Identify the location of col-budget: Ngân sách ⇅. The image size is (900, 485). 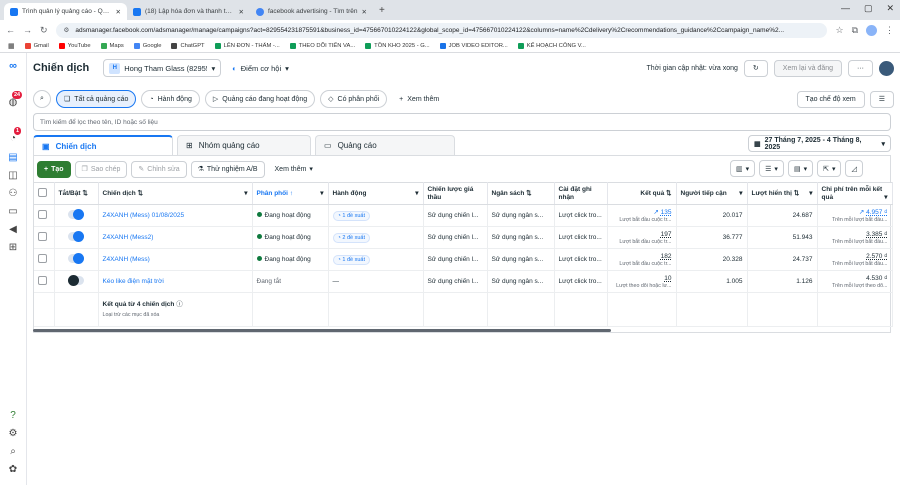
(521, 193).